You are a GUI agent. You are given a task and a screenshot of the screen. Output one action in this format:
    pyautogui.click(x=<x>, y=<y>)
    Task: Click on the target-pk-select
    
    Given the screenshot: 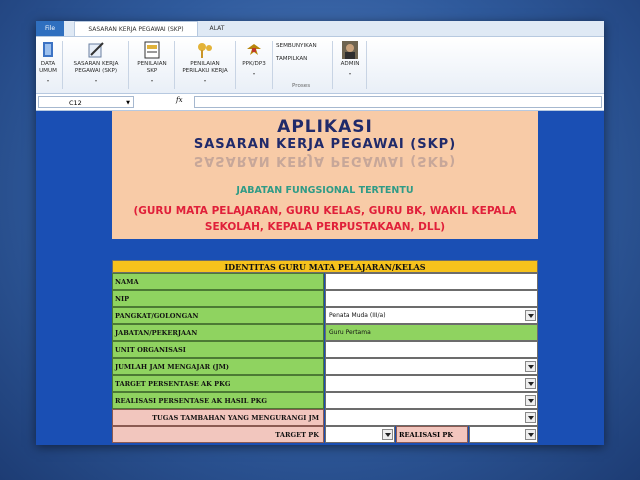 What is the action you would take?
    pyautogui.click(x=360, y=434)
    